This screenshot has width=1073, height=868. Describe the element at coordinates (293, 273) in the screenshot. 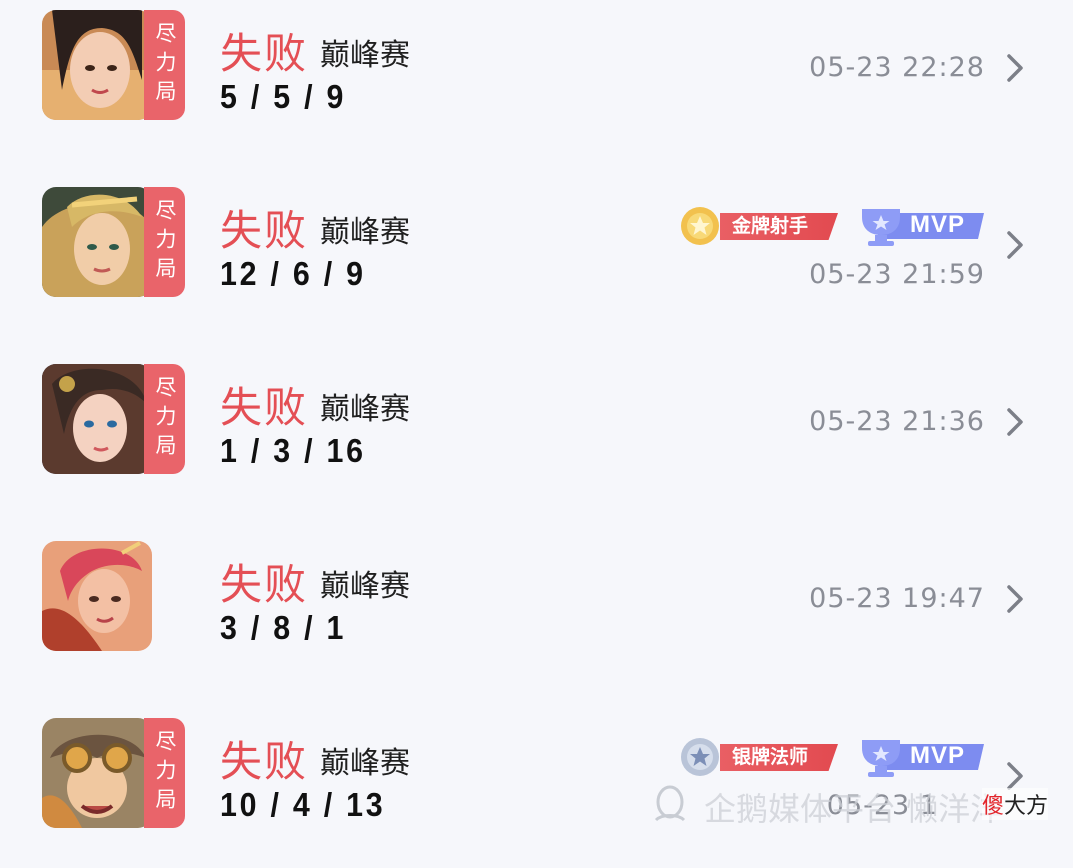

I see `kda-score: 12 / 6 / 9` at that location.